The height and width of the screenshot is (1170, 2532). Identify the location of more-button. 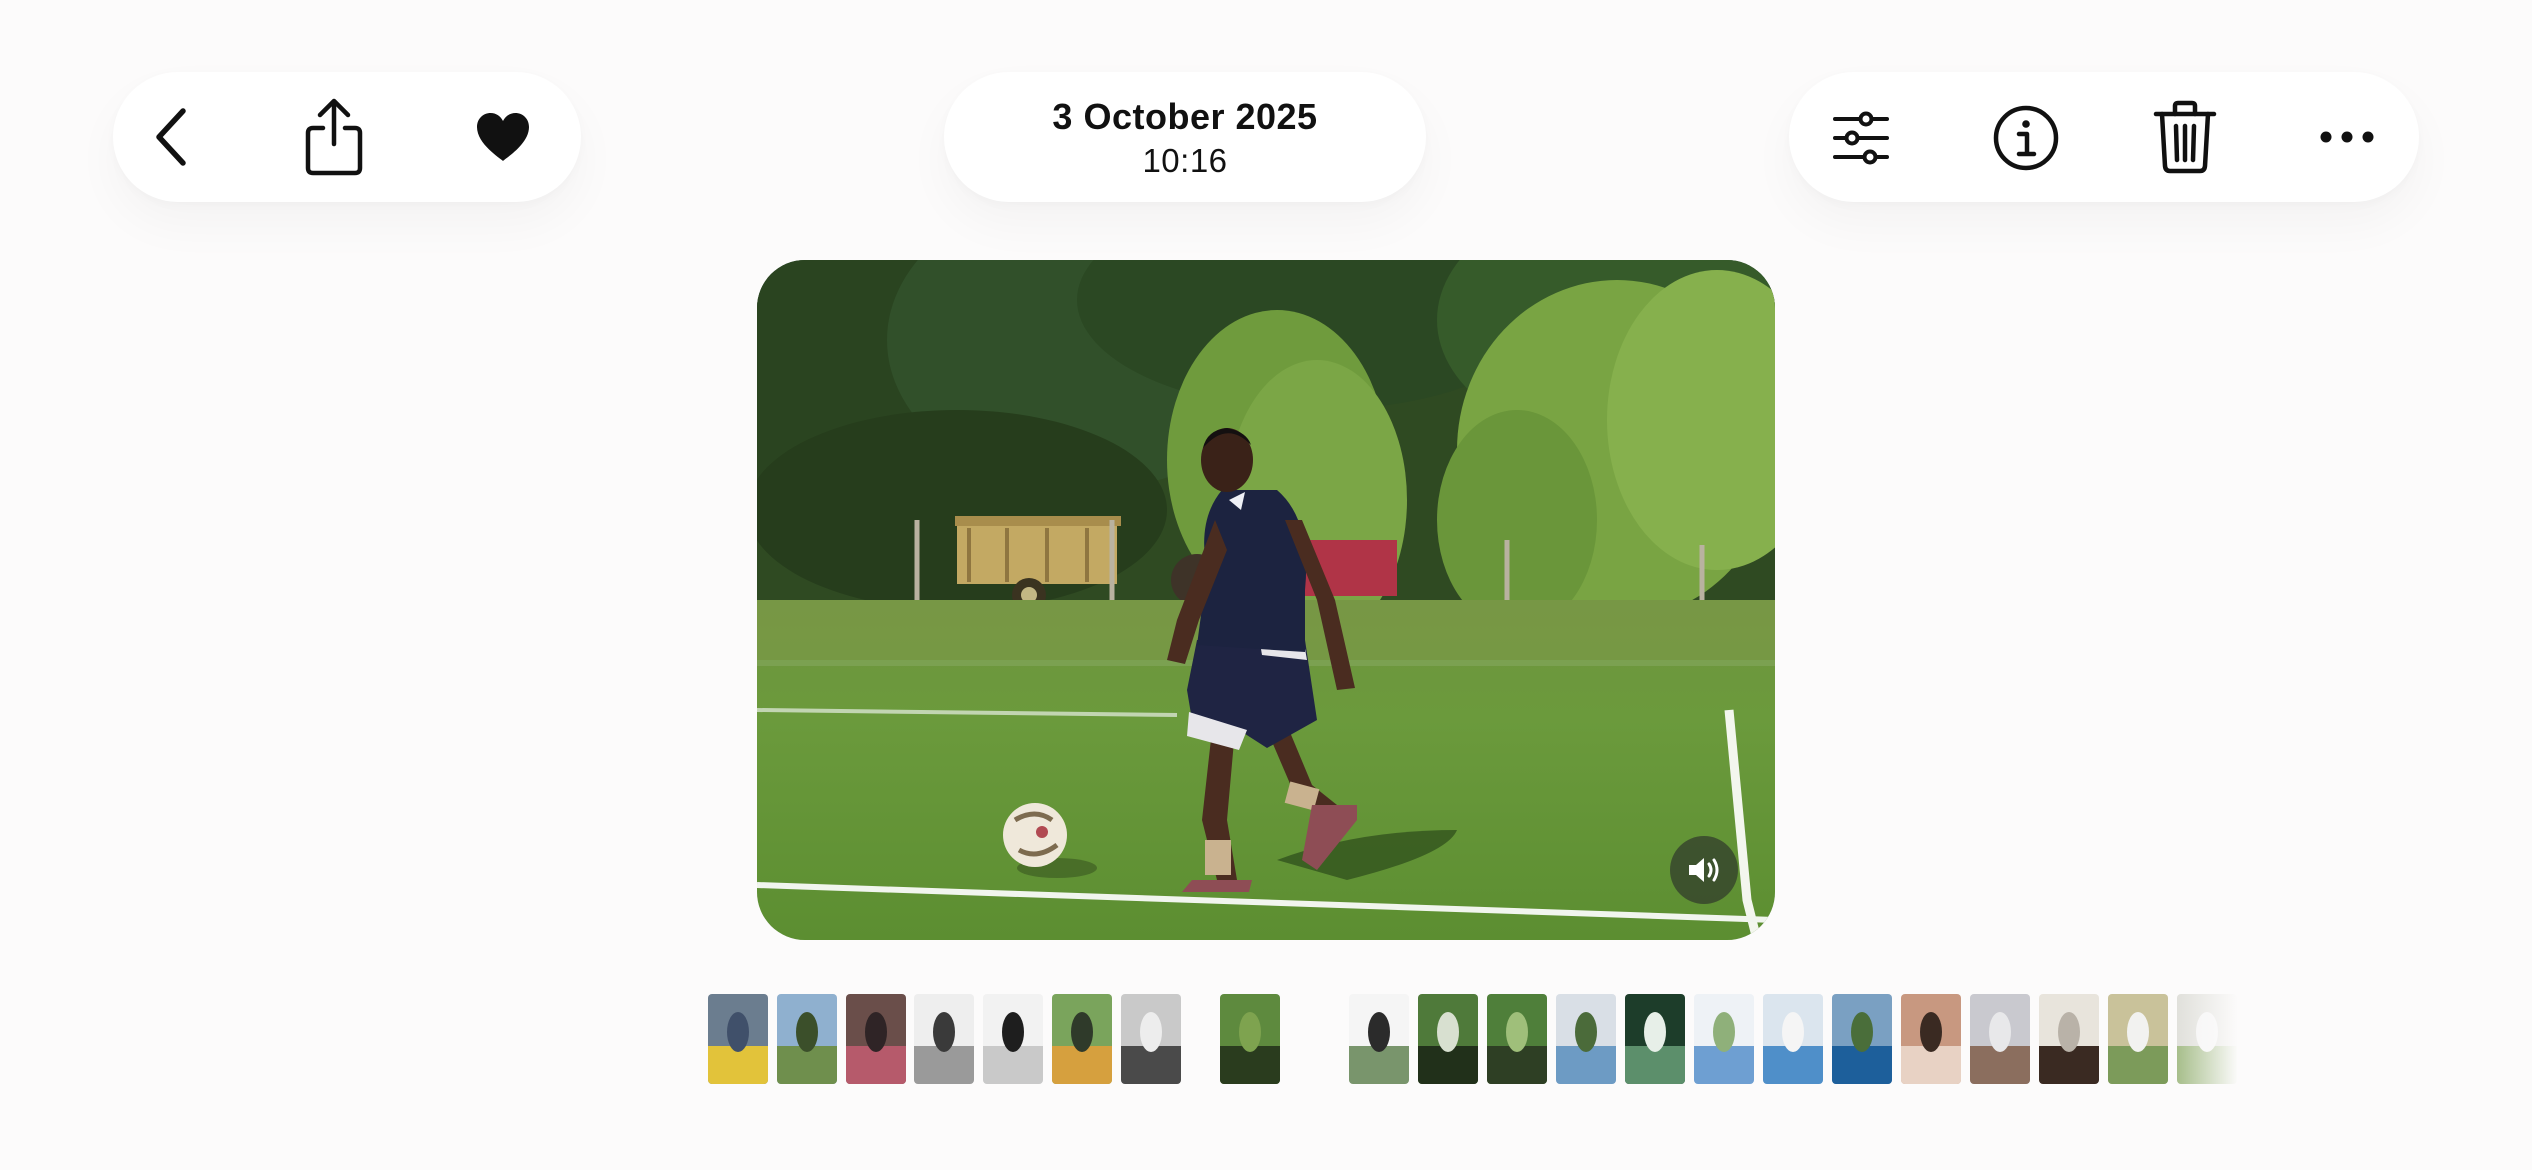
(2347, 137).